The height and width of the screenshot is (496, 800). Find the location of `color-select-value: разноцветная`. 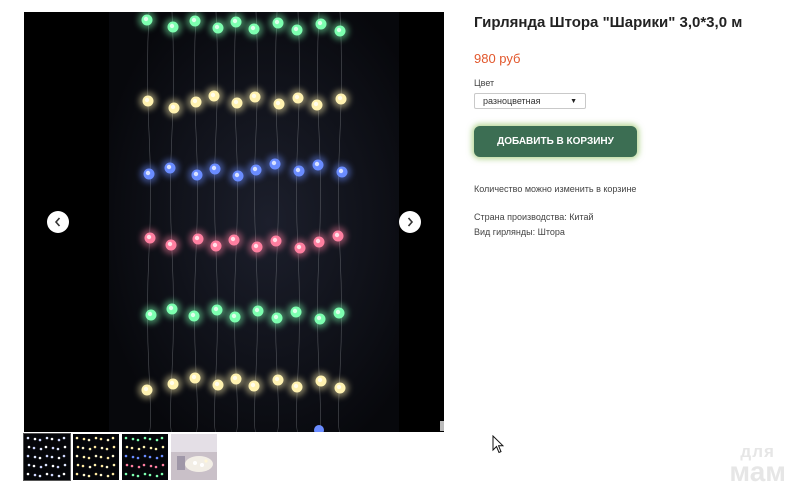

color-select-value: разноцветная is located at coordinates (512, 101).